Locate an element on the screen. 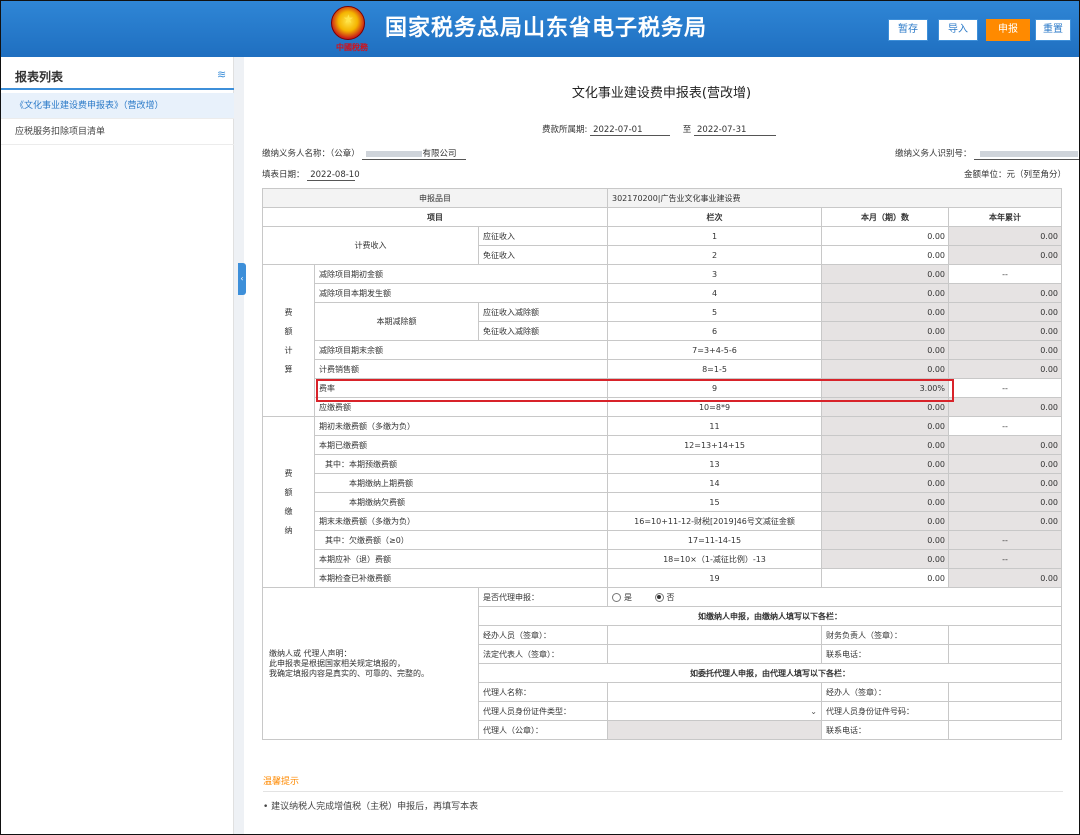 The height and width of the screenshot is (835, 1080). agent-handler-label: 经办人（签章）： is located at coordinates (885, 692).